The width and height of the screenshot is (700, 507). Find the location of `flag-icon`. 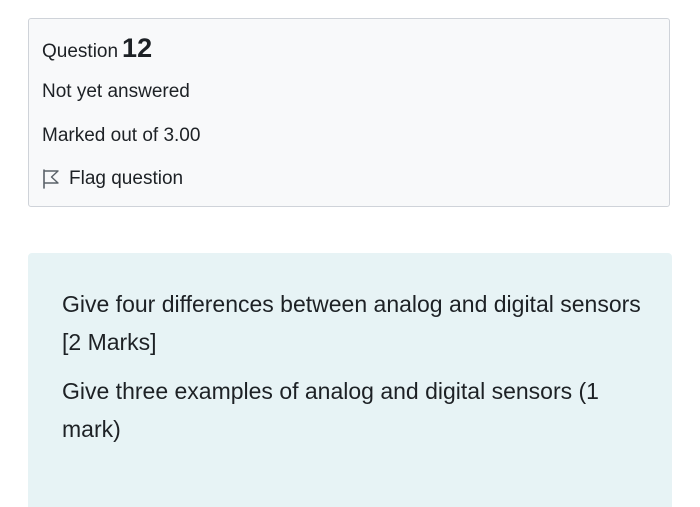

flag-icon is located at coordinates (51, 179).